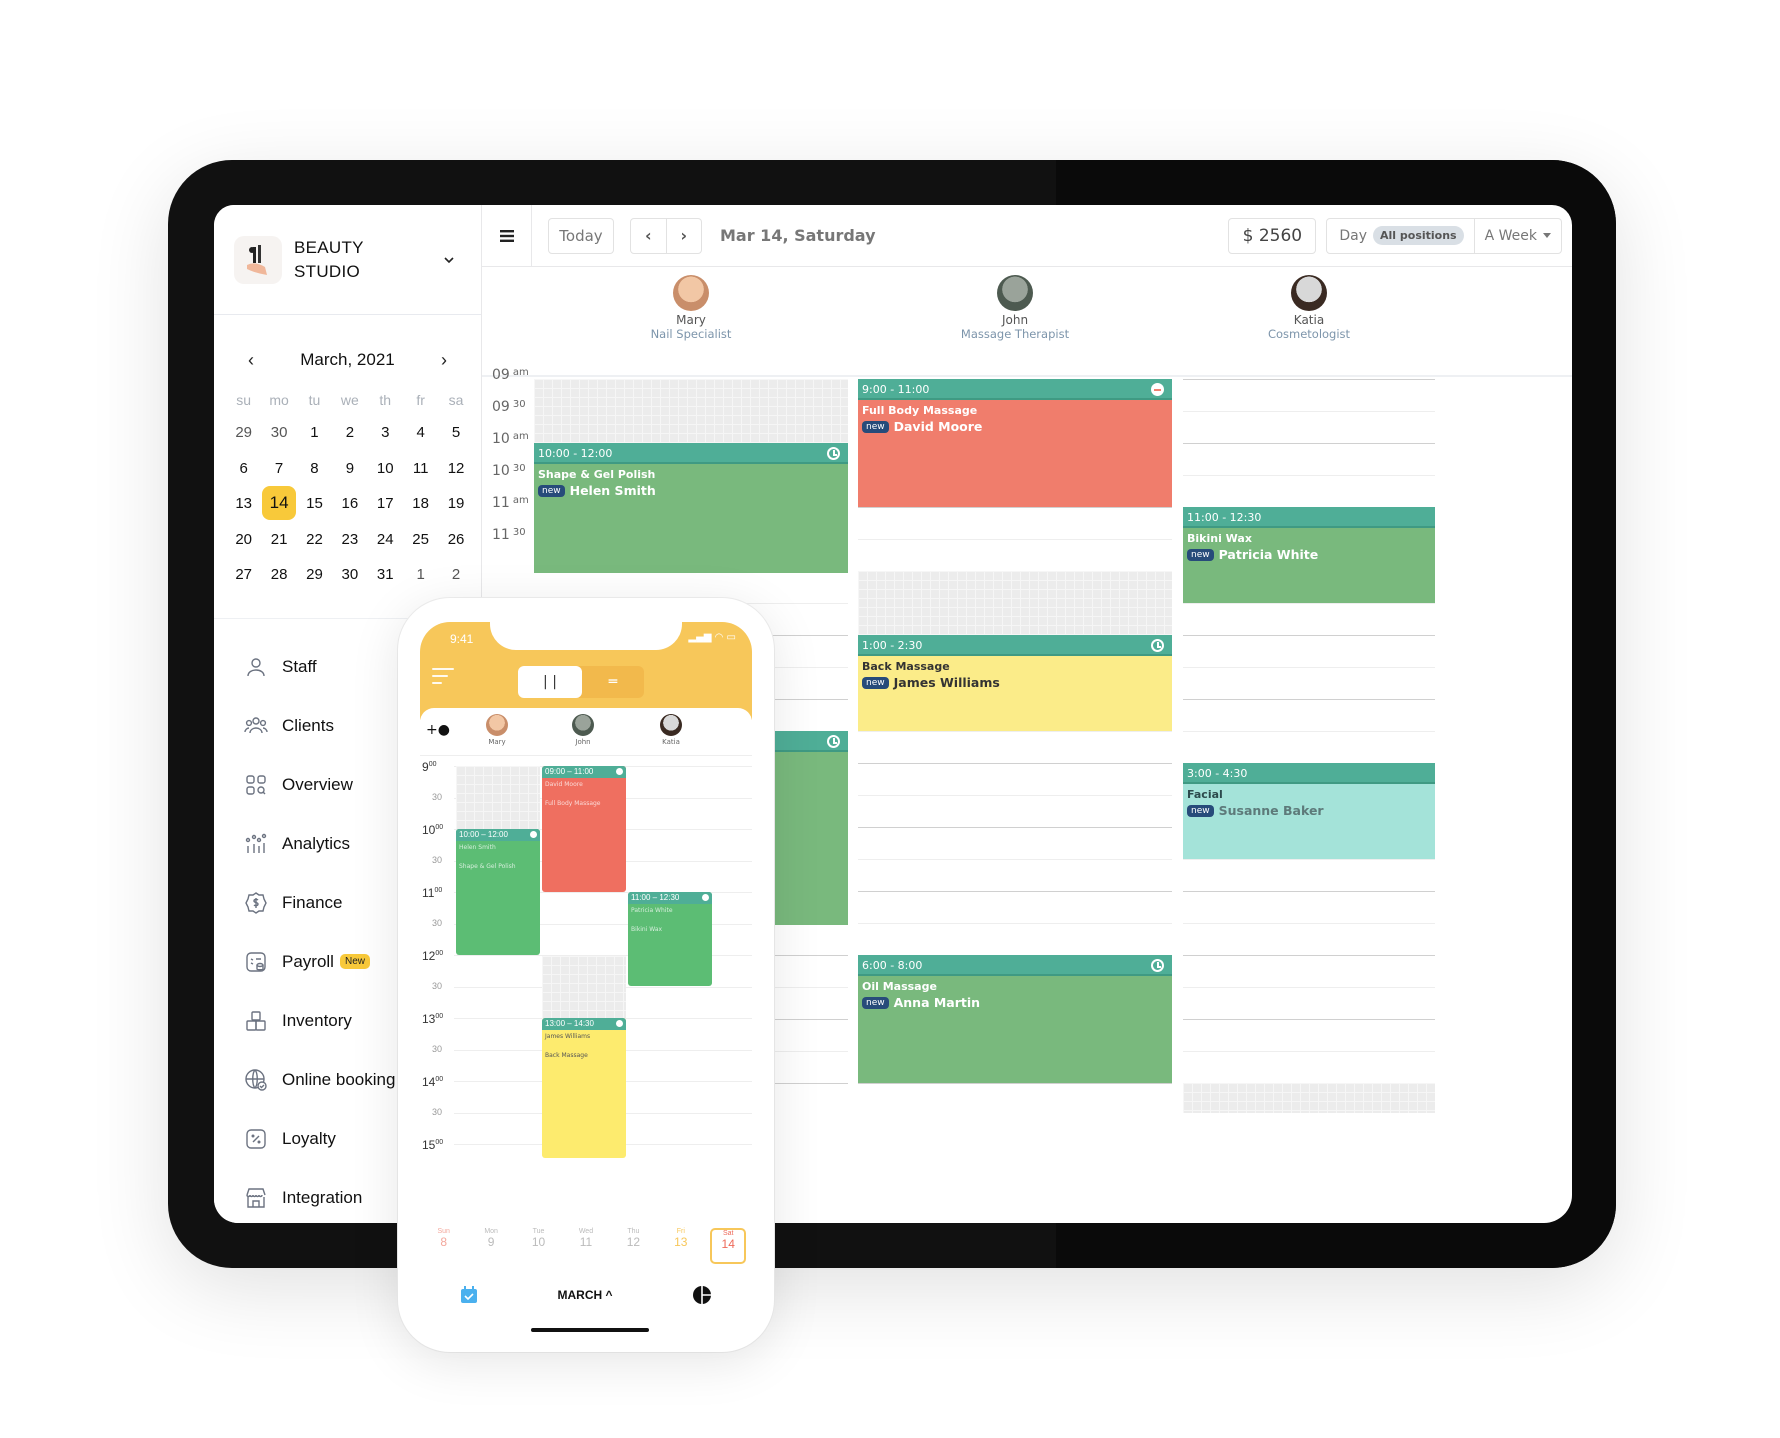  Describe the element at coordinates (278, 469) in the screenshot. I see `calendar-day: 7` at that location.